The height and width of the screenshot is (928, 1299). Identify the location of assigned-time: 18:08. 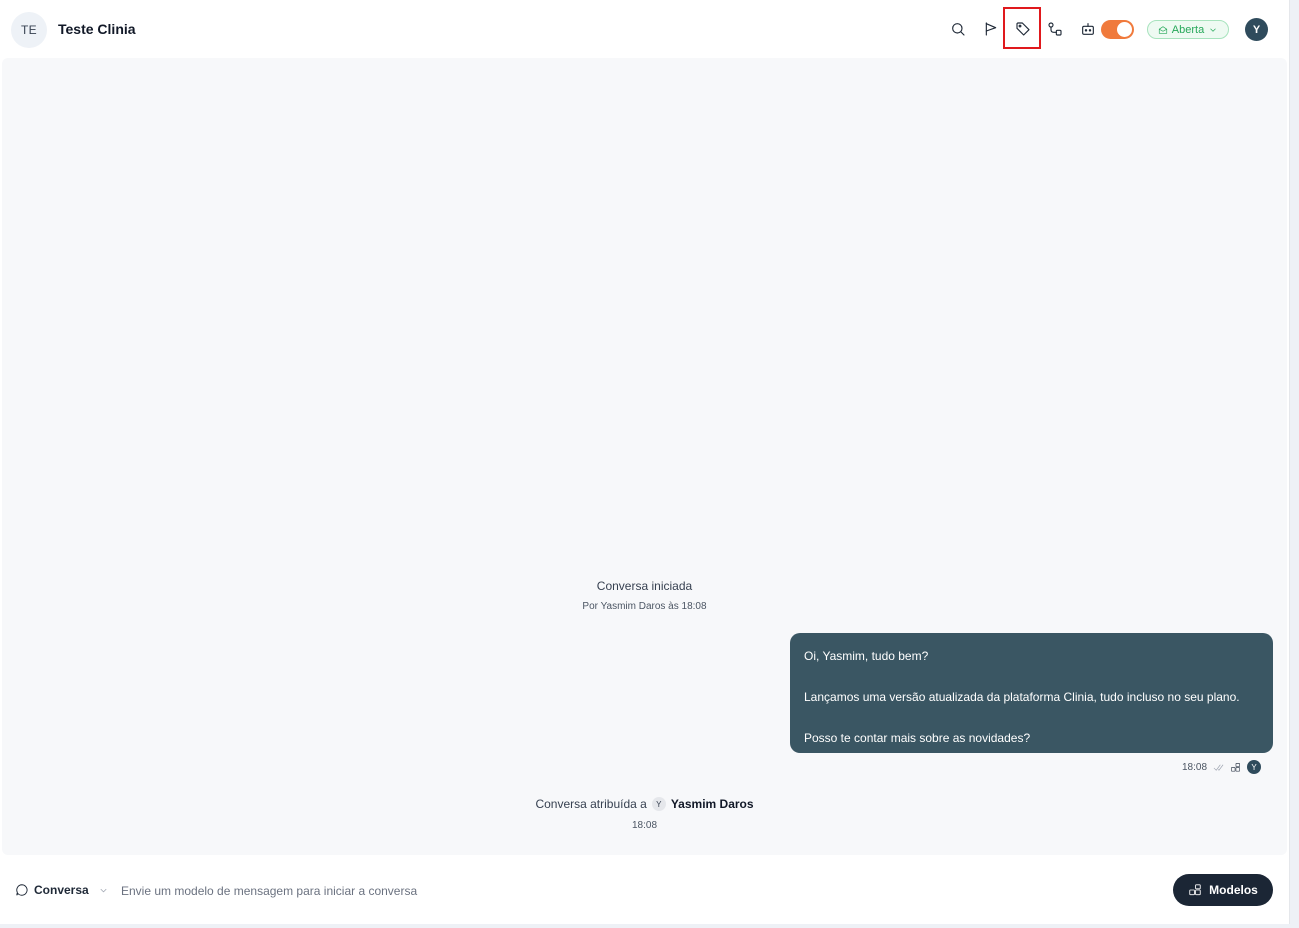
(644, 825).